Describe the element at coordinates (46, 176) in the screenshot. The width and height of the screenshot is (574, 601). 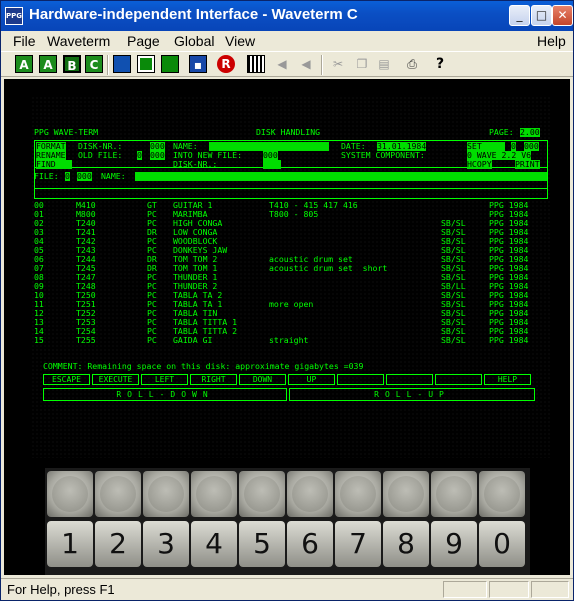
I see `file-label: FILE:` at that location.